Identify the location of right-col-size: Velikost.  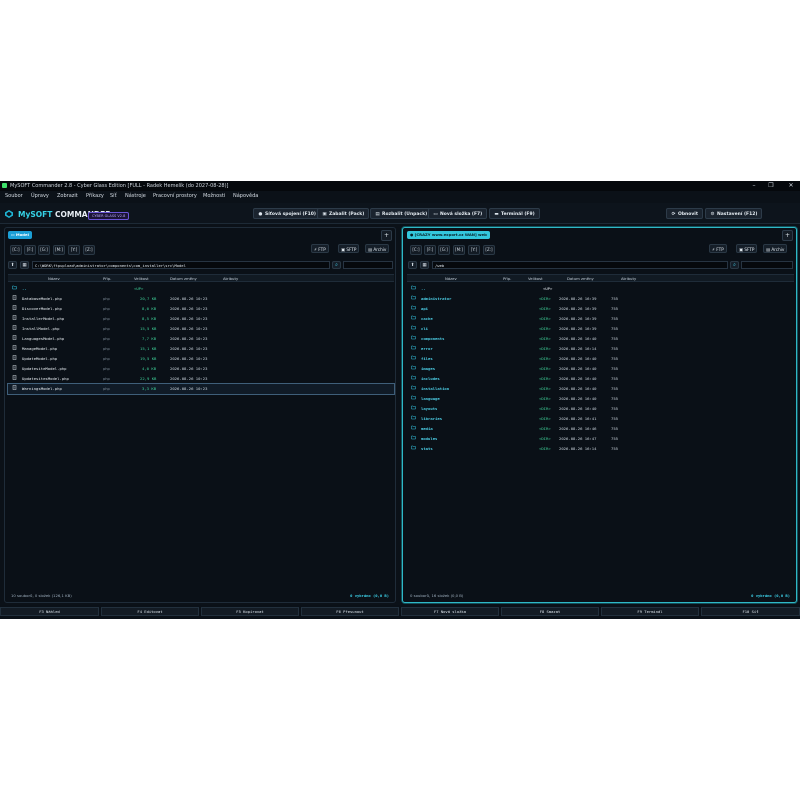
(535, 278).